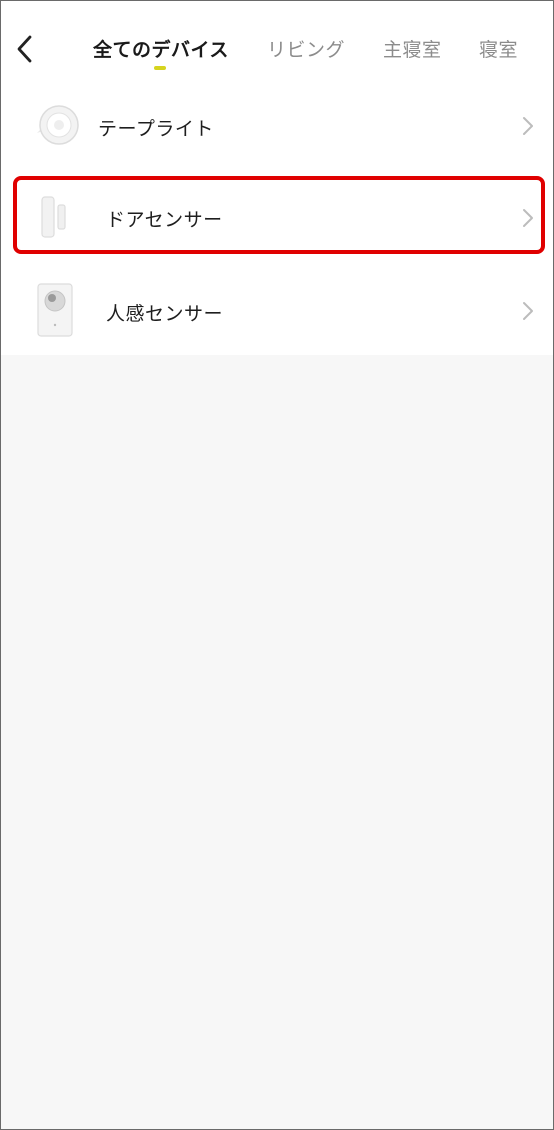 The height and width of the screenshot is (1130, 554). What do you see at coordinates (277, 126) in the screenshot?
I see `device-row-tape-light: テープライト` at bounding box center [277, 126].